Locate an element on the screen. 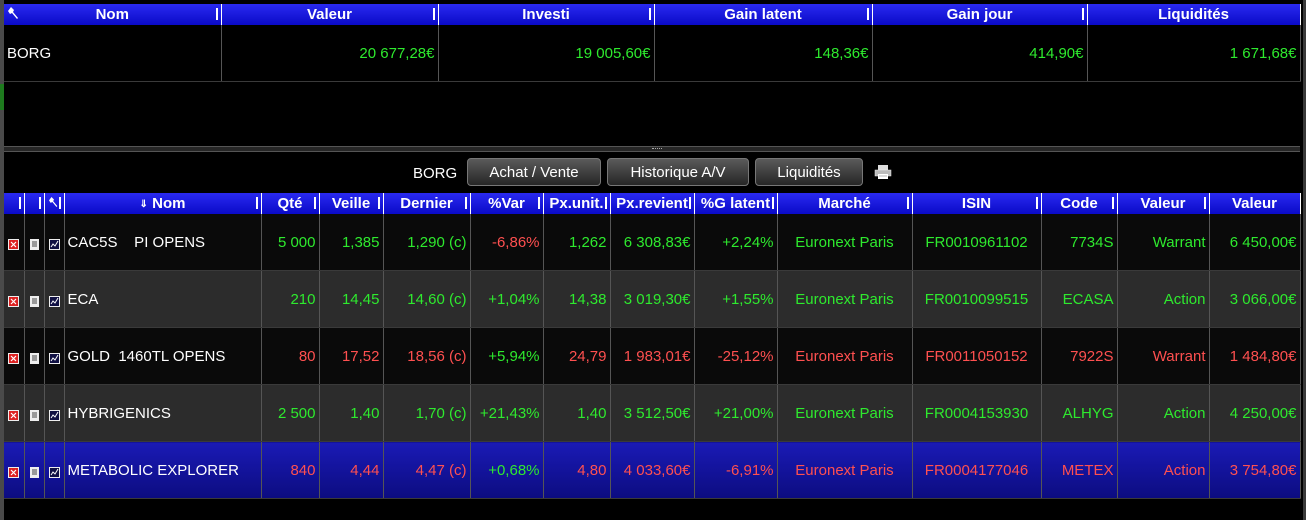  col-dernier-label: Dernier is located at coordinates (426, 203).